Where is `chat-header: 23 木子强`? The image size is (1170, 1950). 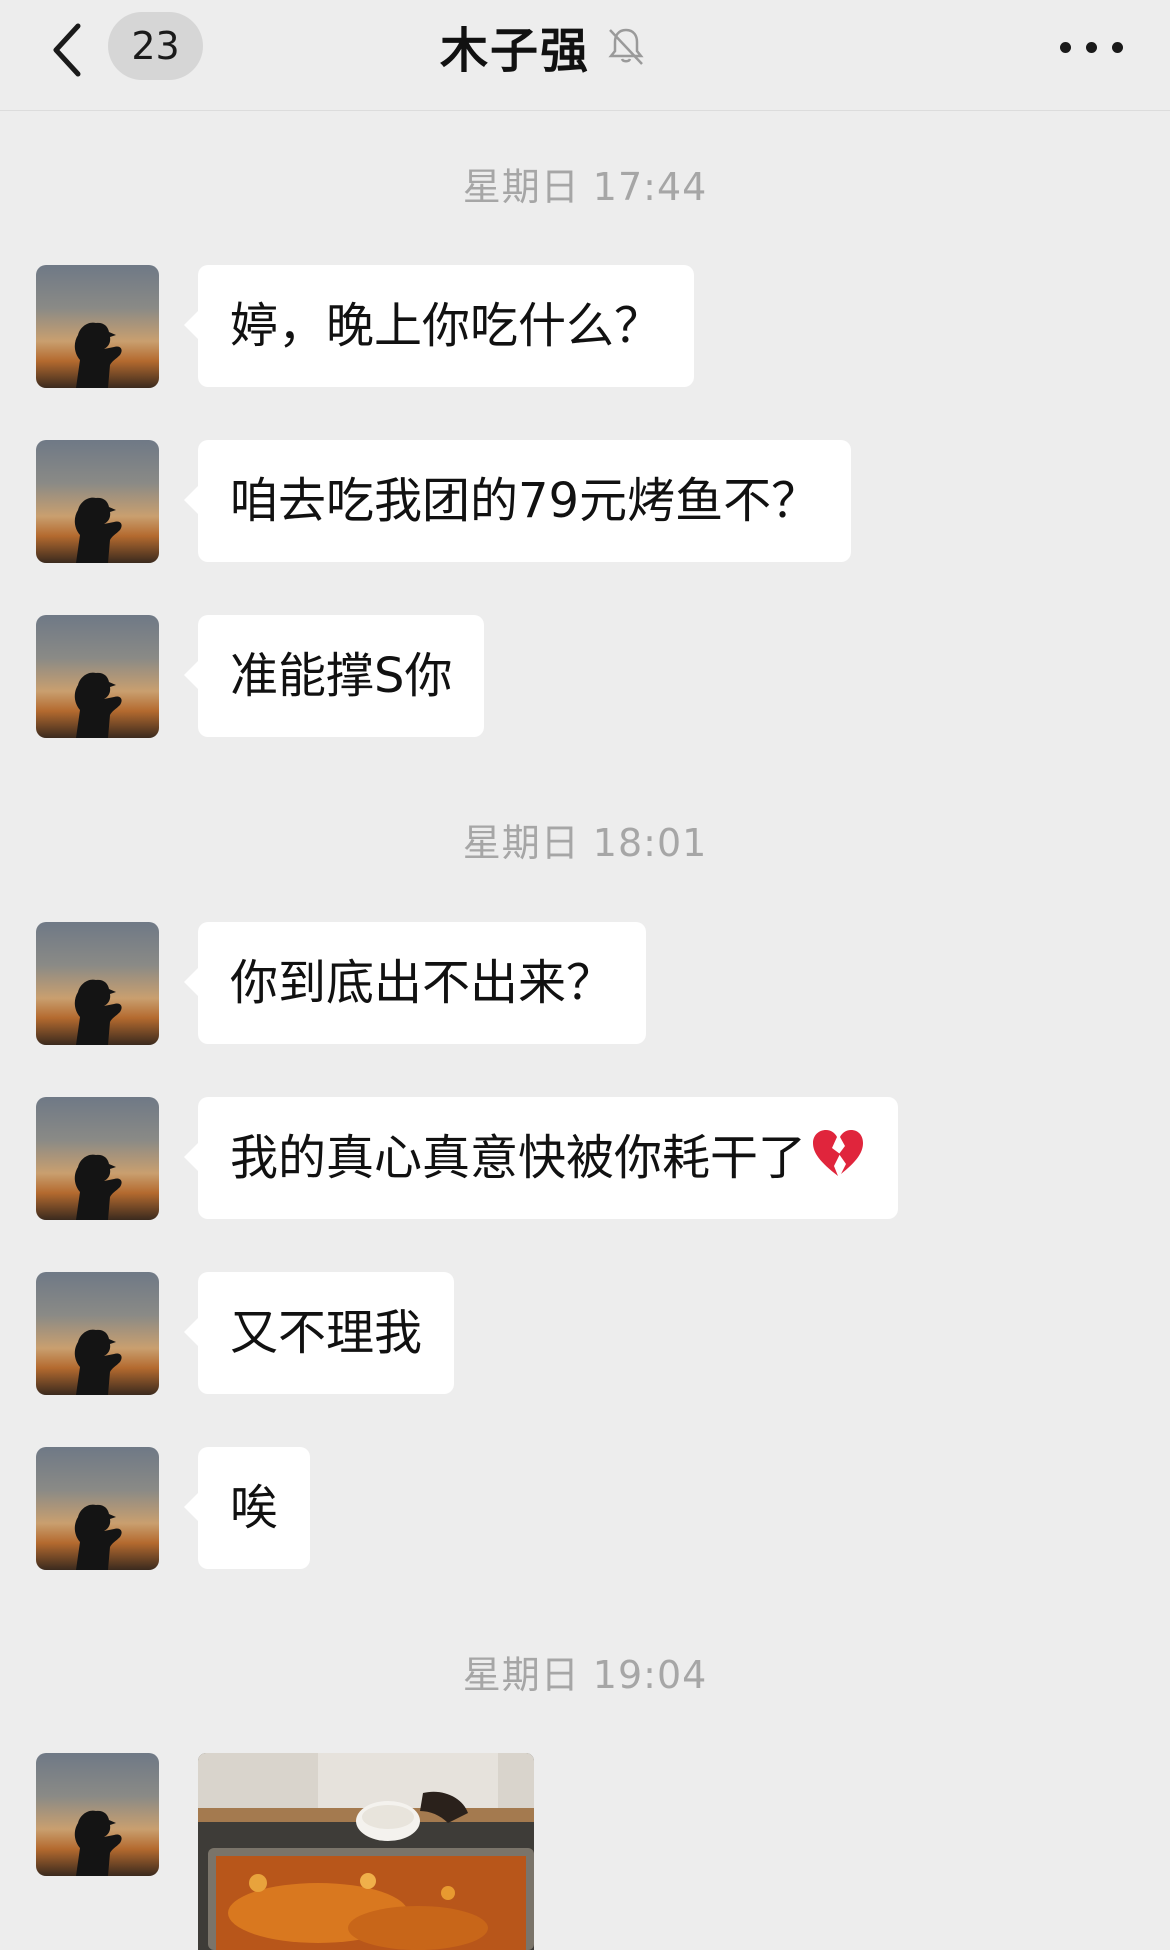 chat-header: 23 木子强 is located at coordinates (585, 55).